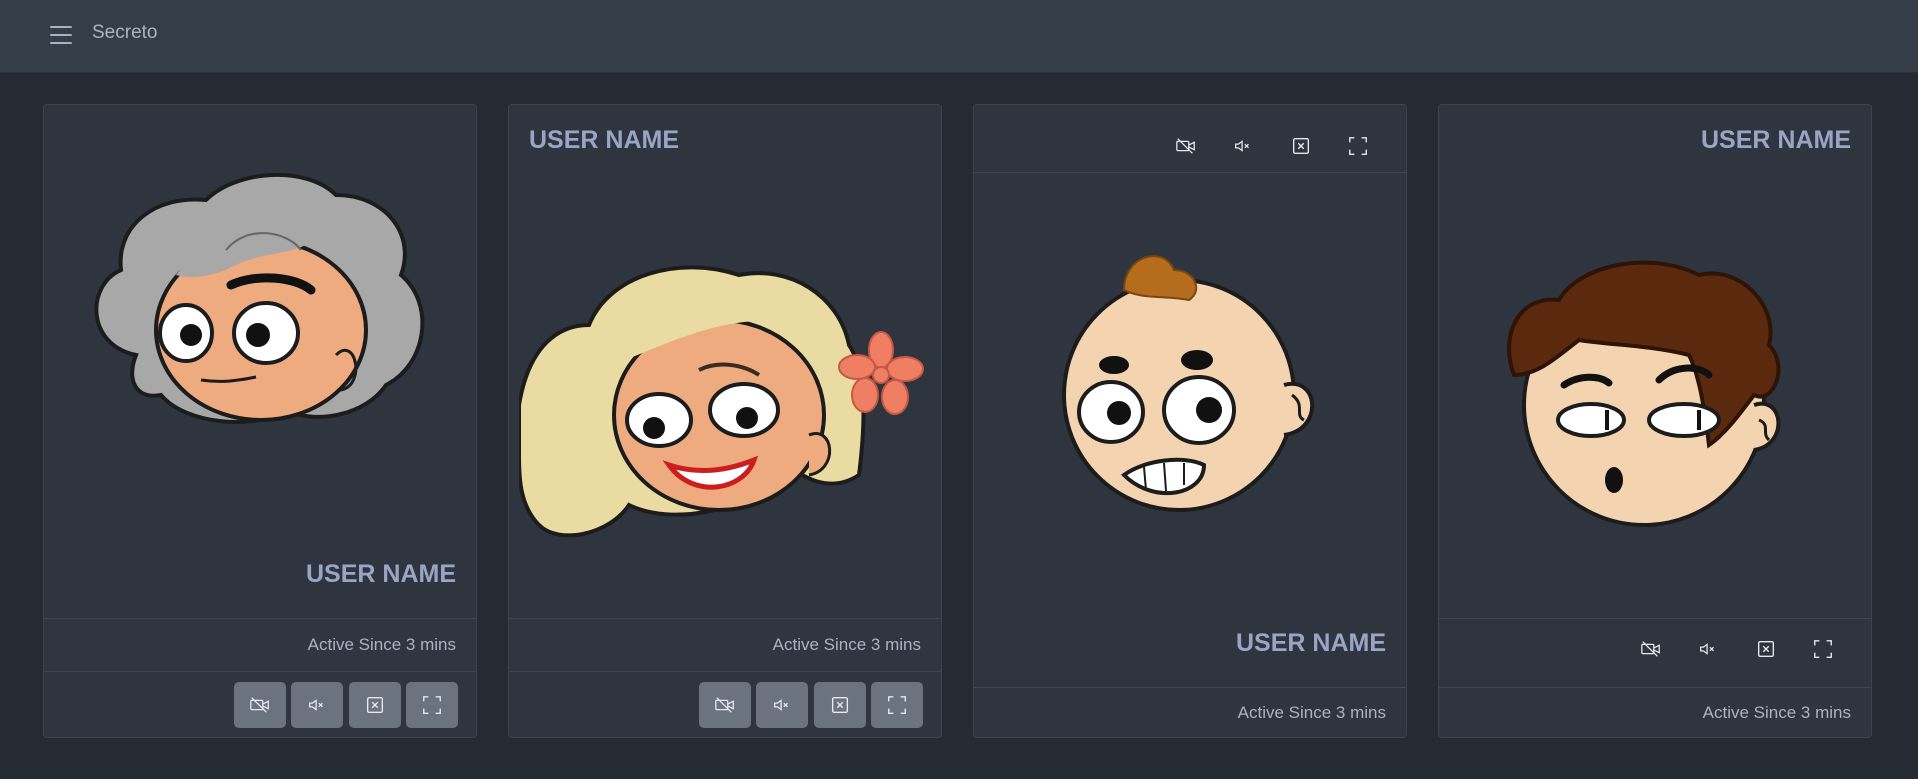 This screenshot has width=1918, height=779. I want to click on app-title: Secreto, so click(125, 32).